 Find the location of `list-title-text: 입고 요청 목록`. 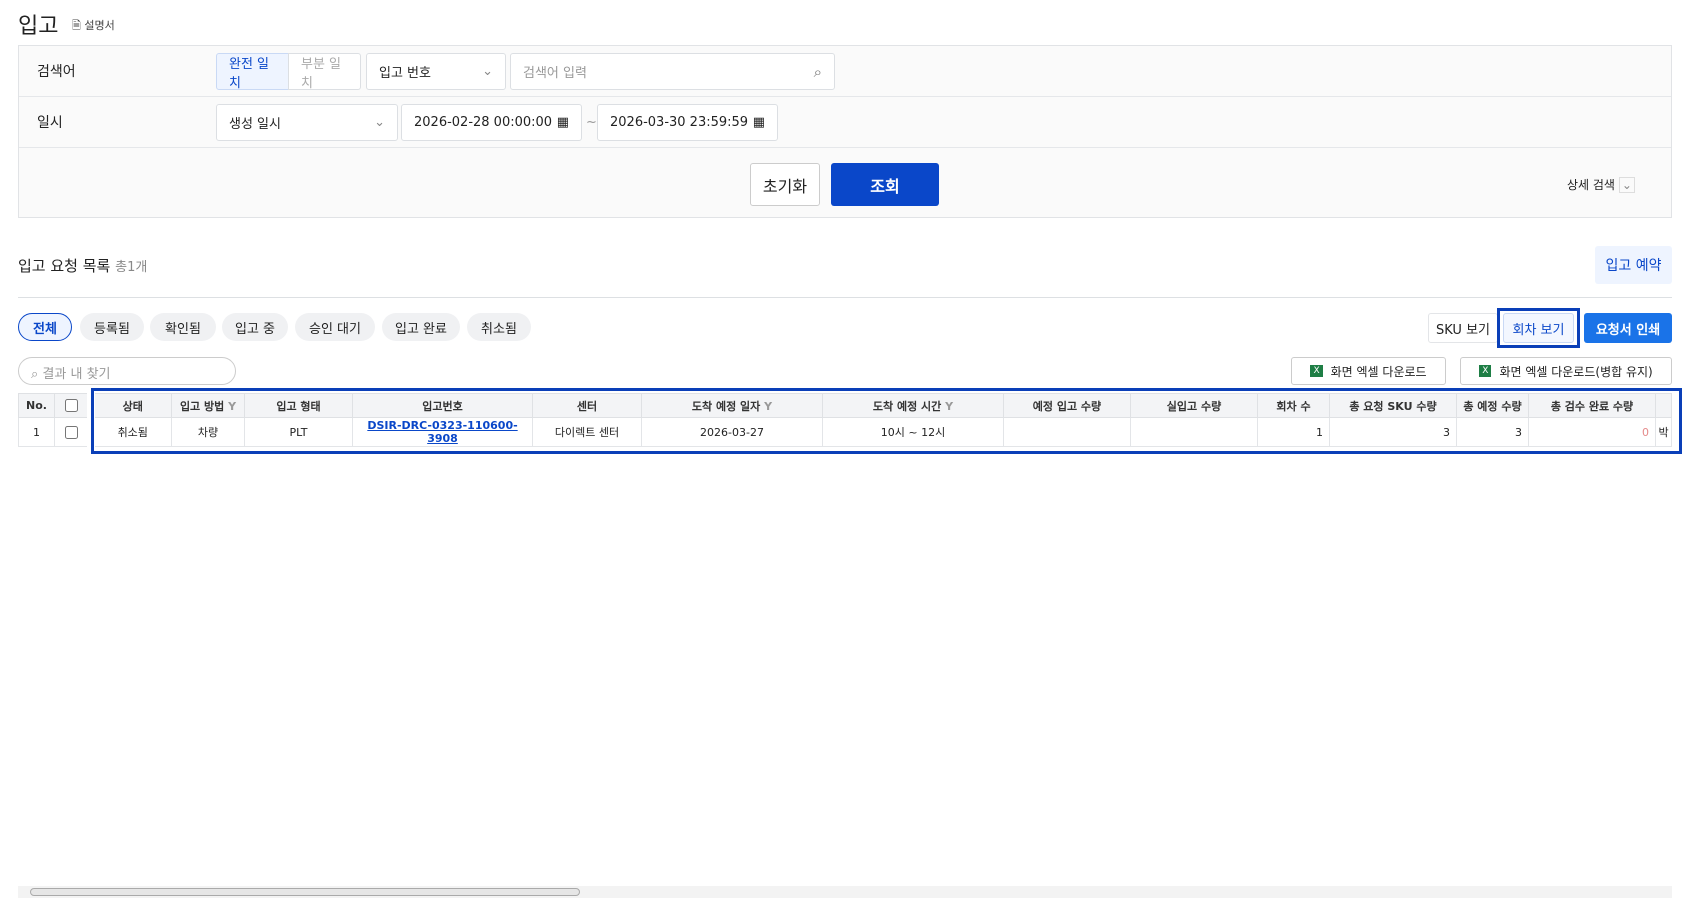

list-title-text: 입고 요청 목록 is located at coordinates (64, 266).